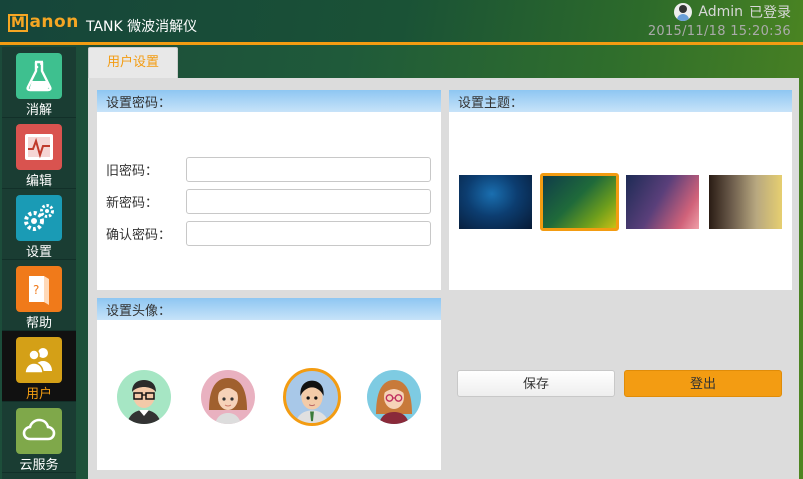 The width and height of the screenshot is (803, 479). Describe the element at coordinates (133, 63) in the screenshot. I see `tab-user-settings: 用户设置` at that location.